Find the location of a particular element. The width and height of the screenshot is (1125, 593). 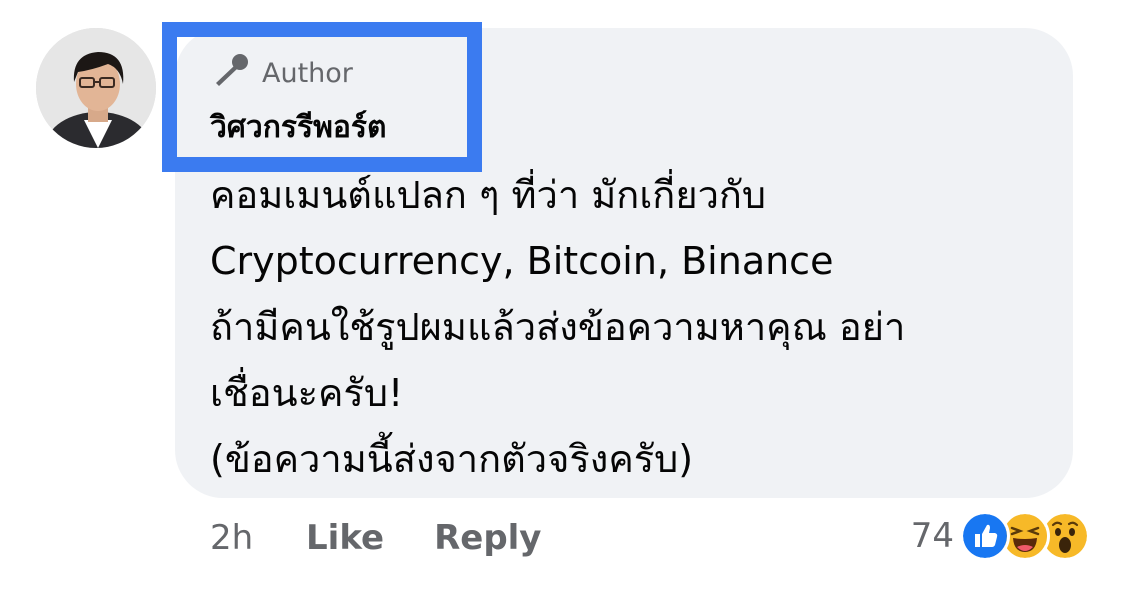

like-icon is located at coordinates (985, 536).